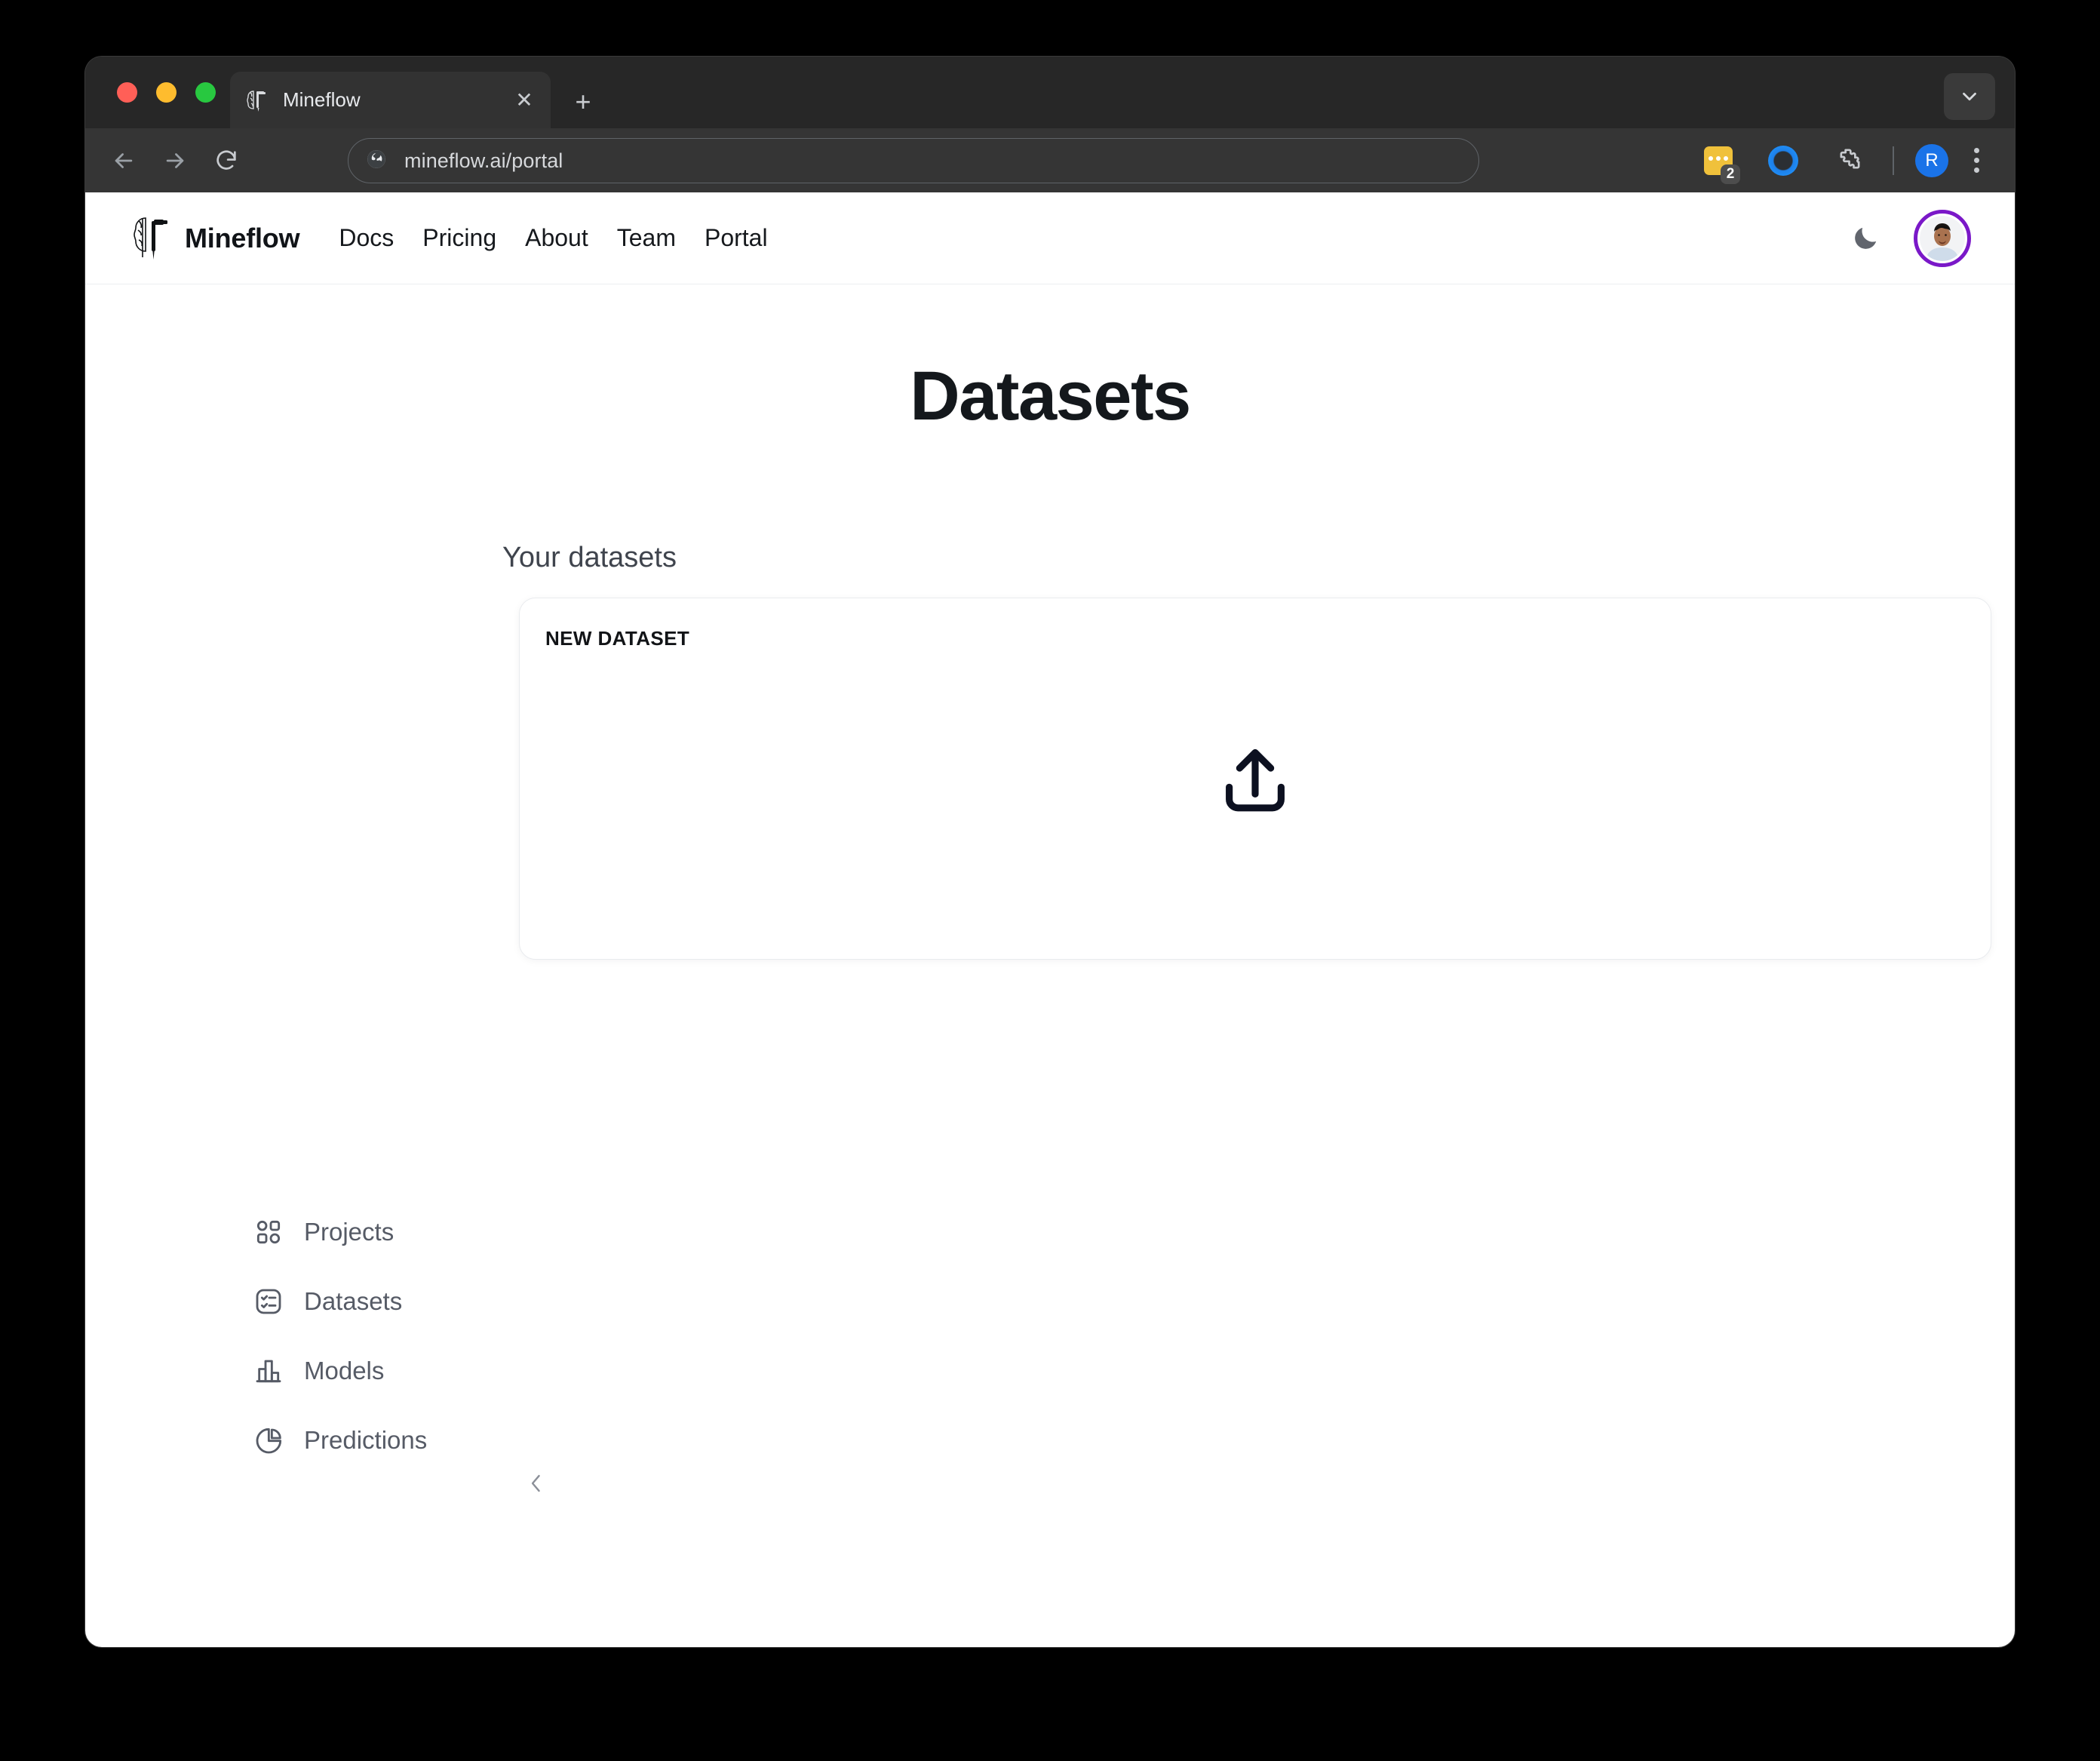 The image size is (2100, 1761). I want to click on forward-arrow-icon, so click(175, 161).